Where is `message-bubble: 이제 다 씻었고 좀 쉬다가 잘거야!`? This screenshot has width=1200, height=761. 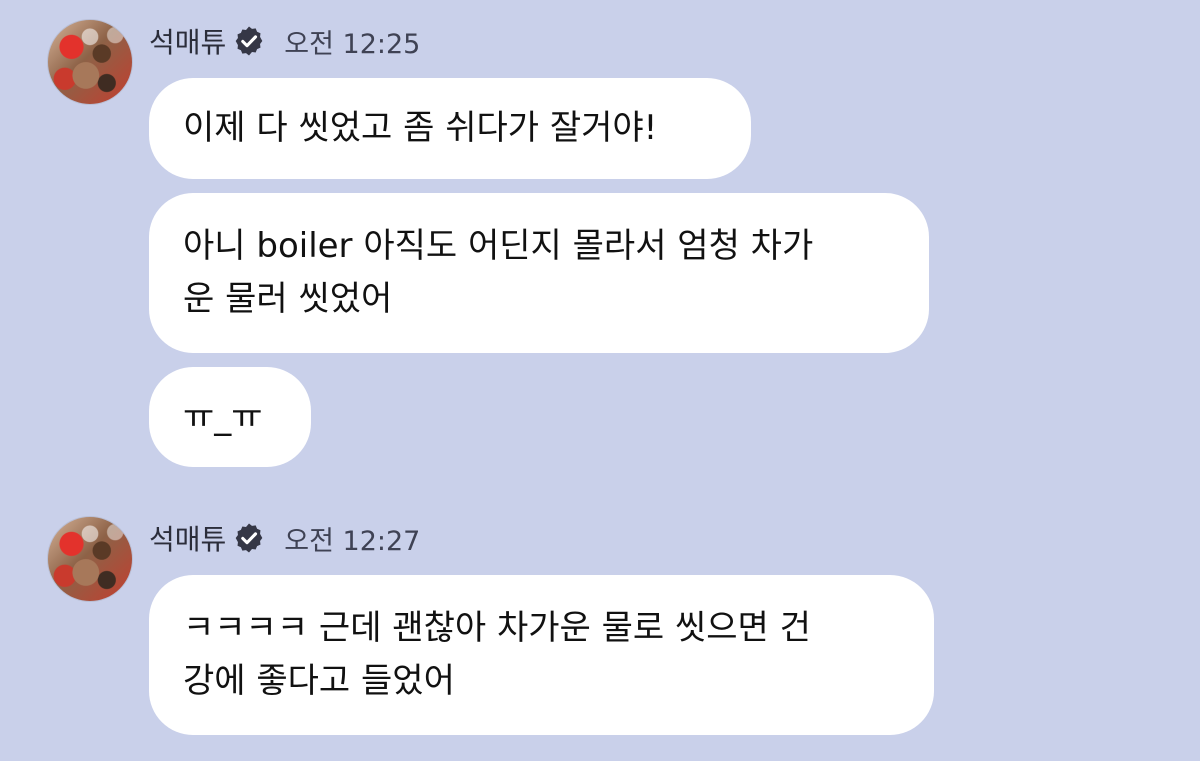
message-bubble: 이제 다 씻었고 좀 쉬다가 잘거야! is located at coordinates (450, 128).